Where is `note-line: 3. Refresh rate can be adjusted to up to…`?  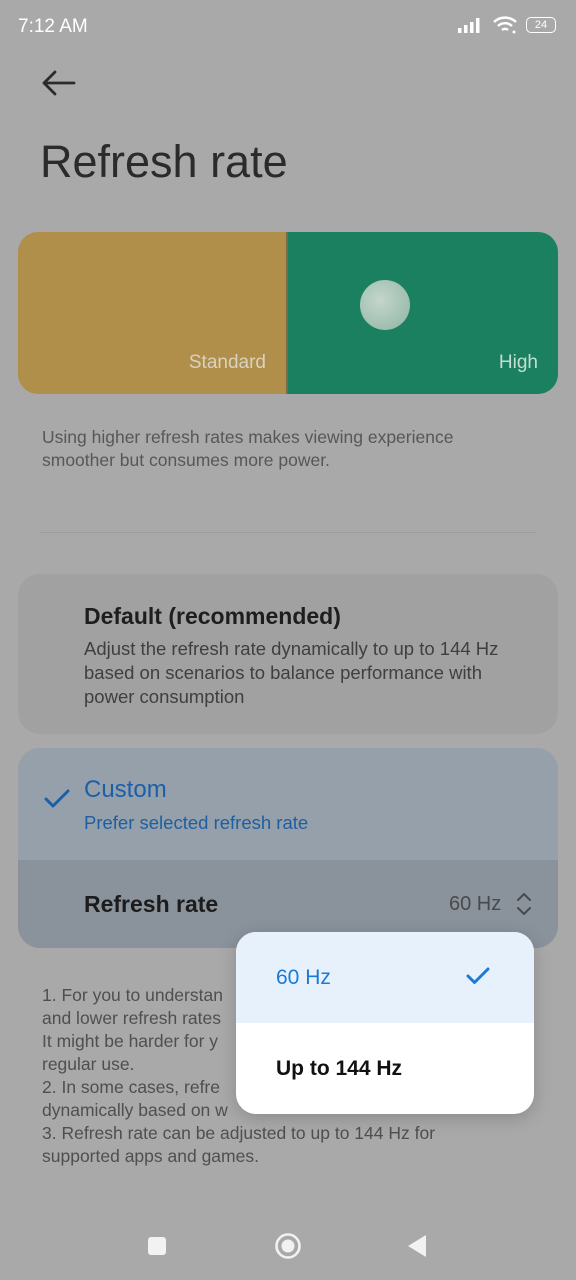
note-line: 3. Refresh rate can be adjusted to up to… is located at coordinates (239, 1133).